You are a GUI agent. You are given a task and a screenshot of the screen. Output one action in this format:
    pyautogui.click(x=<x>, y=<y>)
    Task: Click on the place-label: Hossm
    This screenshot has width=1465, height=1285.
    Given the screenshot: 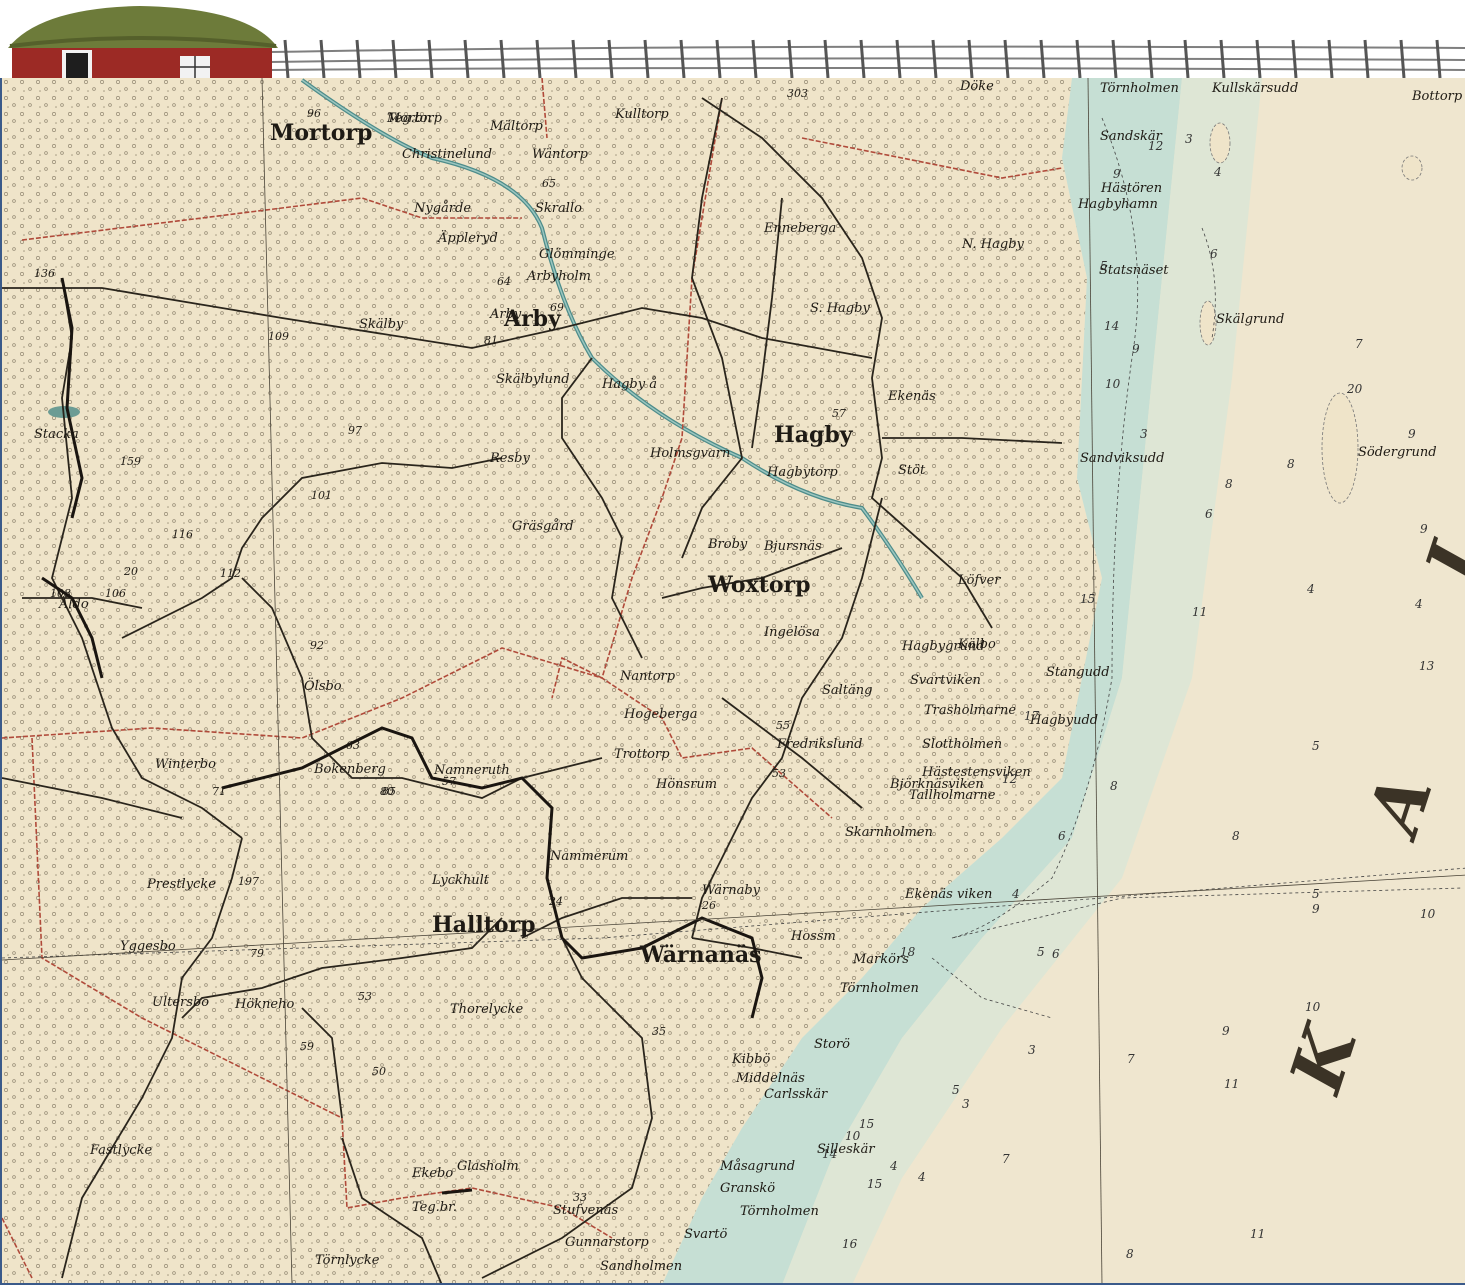 What is the action you would take?
    pyautogui.click(x=813, y=936)
    